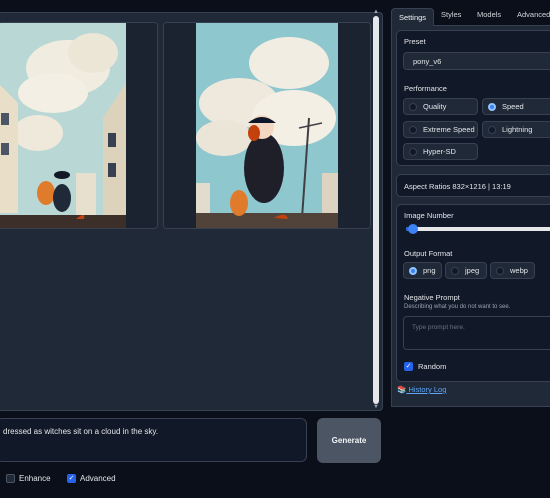  What do you see at coordinates (422, 270) in the screenshot?
I see `output-format-option-png: png` at bounding box center [422, 270].